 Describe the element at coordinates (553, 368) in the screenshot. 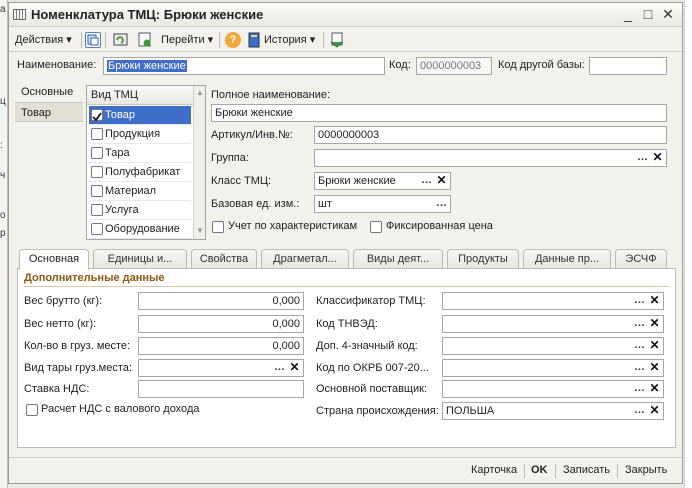

I see `okrb-input: … ✕` at that location.